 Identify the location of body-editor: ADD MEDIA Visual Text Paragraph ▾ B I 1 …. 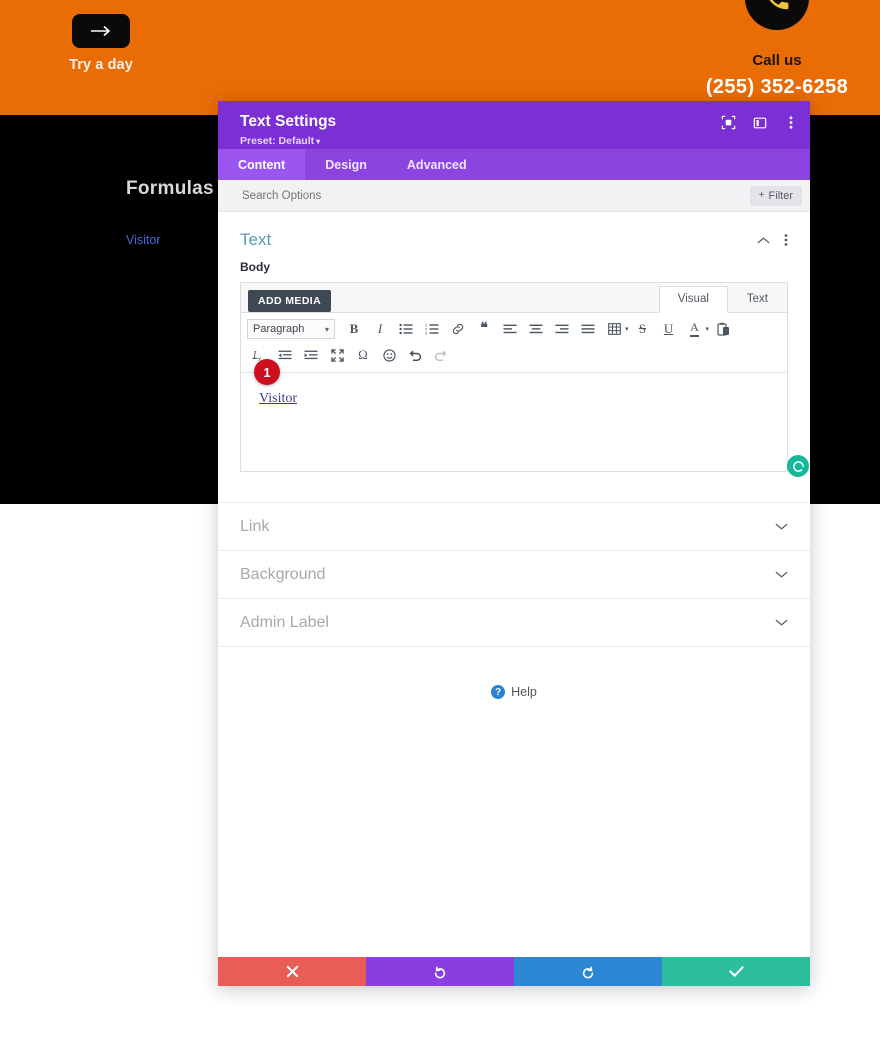
(524, 379).